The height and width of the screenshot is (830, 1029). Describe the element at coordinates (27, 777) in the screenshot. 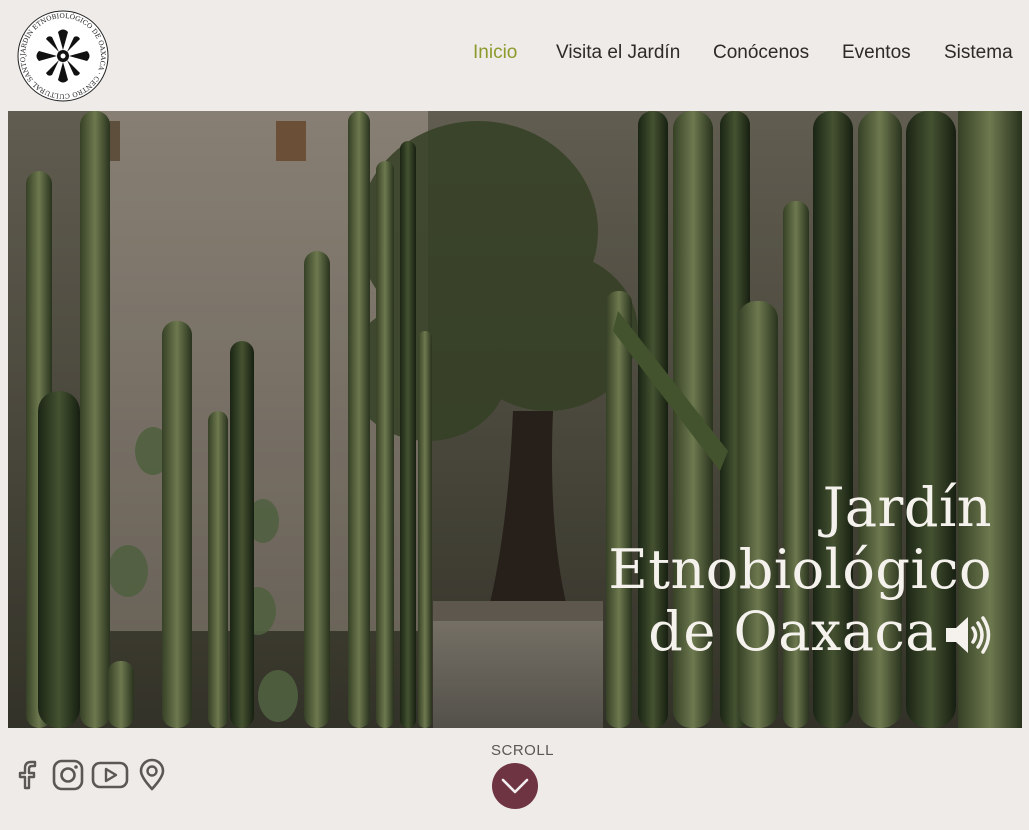

I see `facebook-icon` at that location.